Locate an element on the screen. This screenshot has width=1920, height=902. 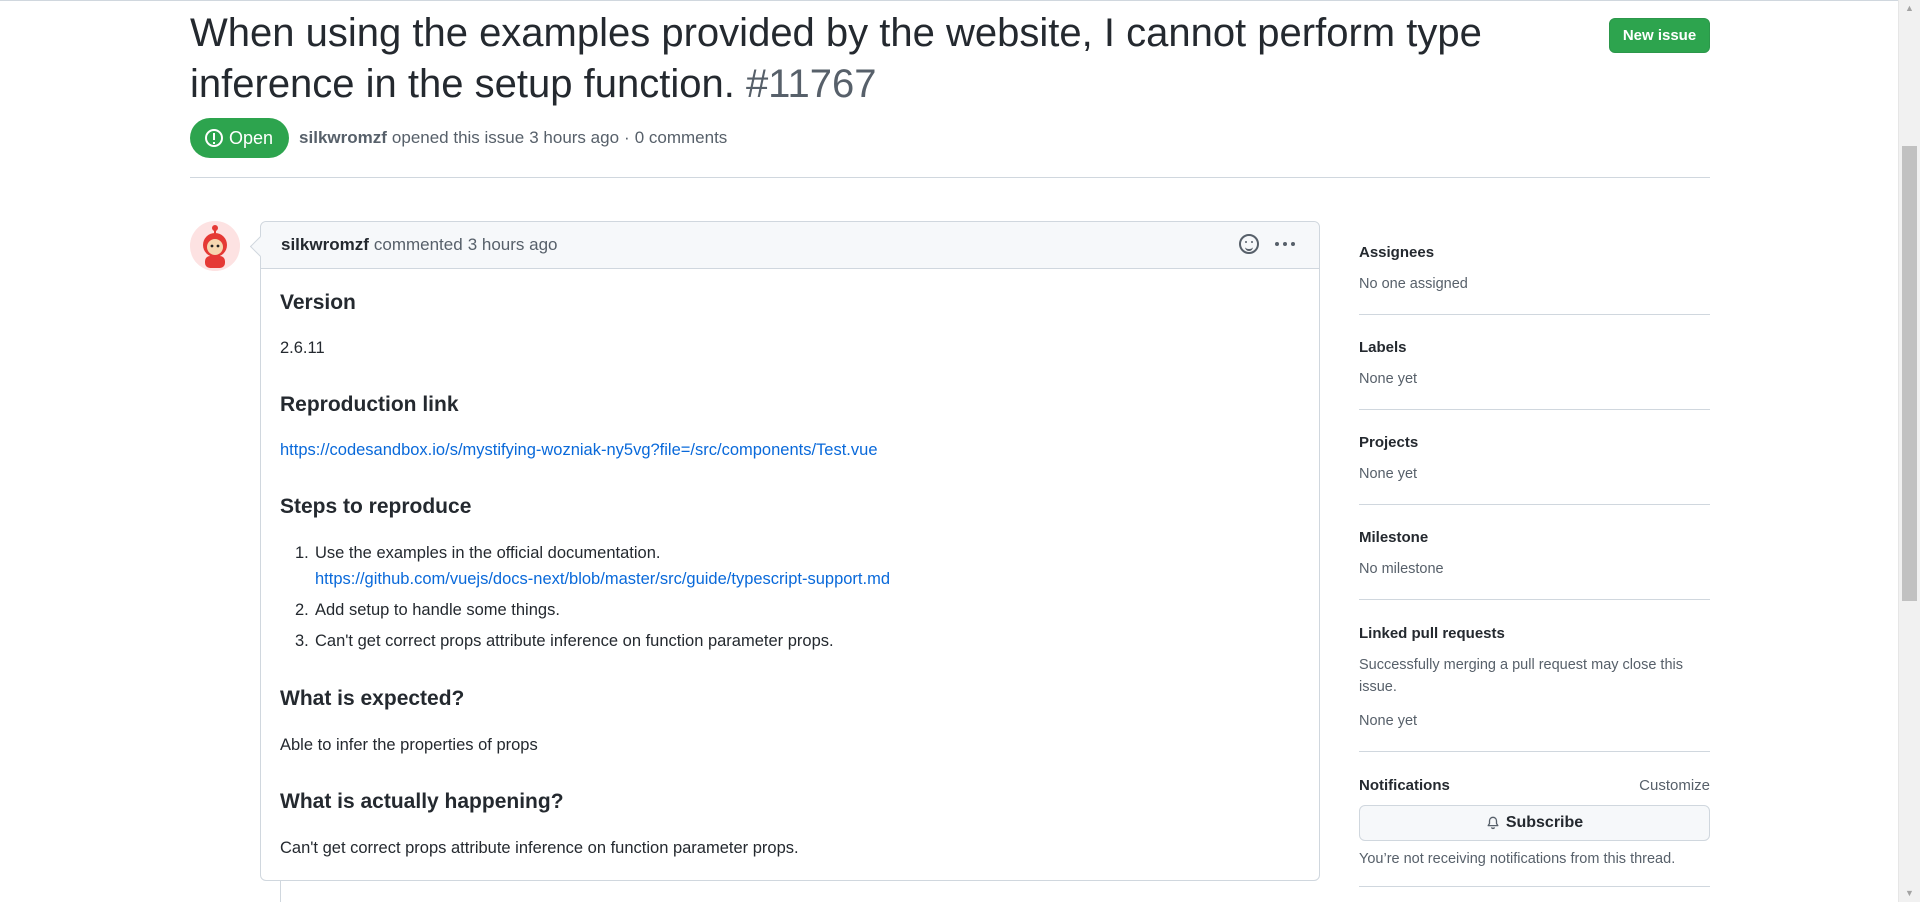
linked-prs-value: None yet is located at coordinates (1388, 721).